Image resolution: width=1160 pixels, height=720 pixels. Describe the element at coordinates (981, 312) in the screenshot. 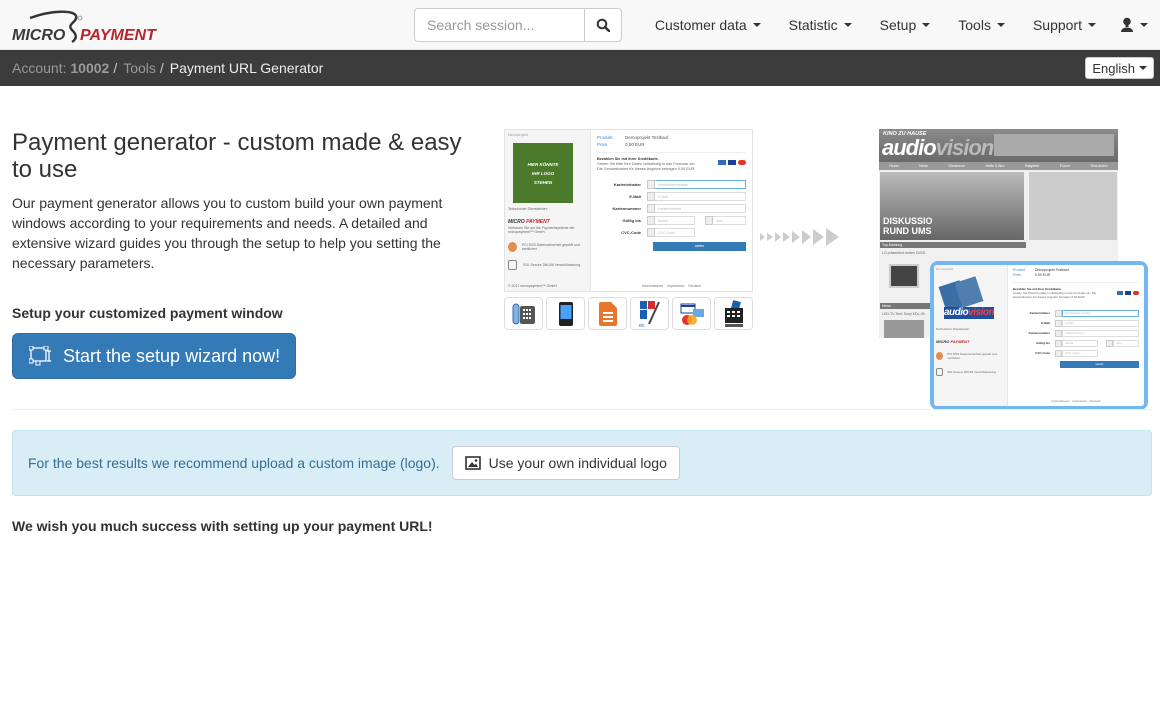

I see `mag-logo-b: vision` at that location.